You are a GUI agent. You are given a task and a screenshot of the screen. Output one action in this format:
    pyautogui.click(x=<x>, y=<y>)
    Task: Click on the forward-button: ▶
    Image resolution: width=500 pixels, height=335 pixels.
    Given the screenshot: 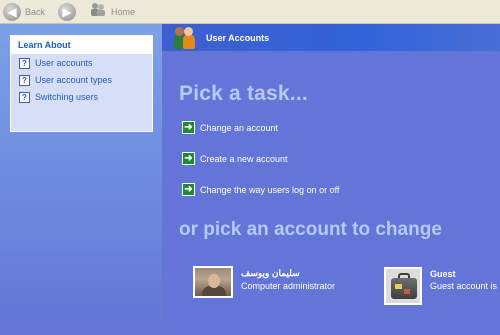 What is the action you would take?
    pyautogui.click(x=67, y=12)
    